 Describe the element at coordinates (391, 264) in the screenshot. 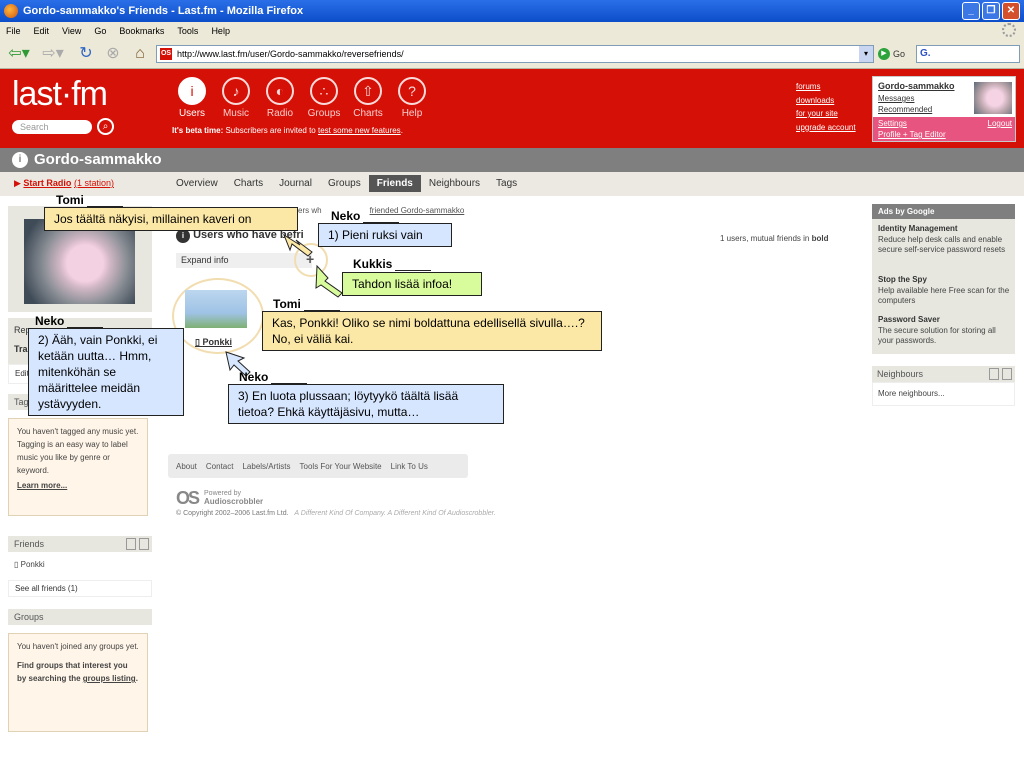

I see `callout-speaker: Kukkis` at that location.